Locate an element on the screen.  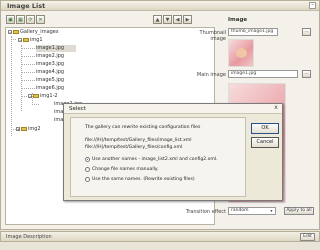
tree-item: image4.jpg is located at coordinates (50, 72).